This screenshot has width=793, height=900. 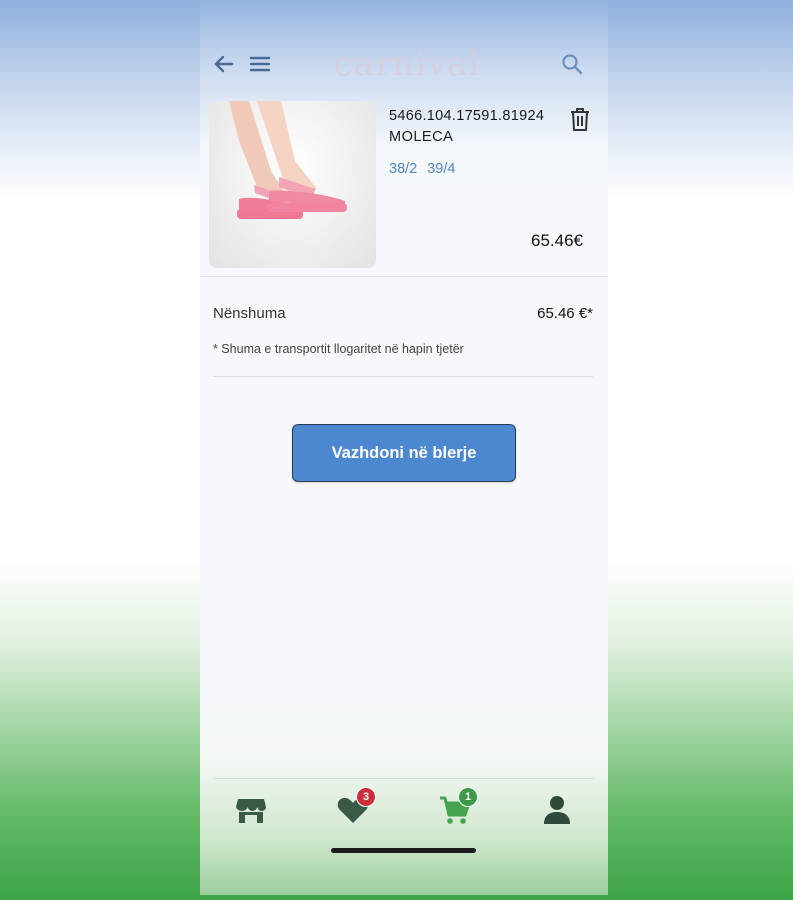 What do you see at coordinates (441, 169) in the screenshot?
I see `size-option: 39/4` at bounding box center [441, 169].